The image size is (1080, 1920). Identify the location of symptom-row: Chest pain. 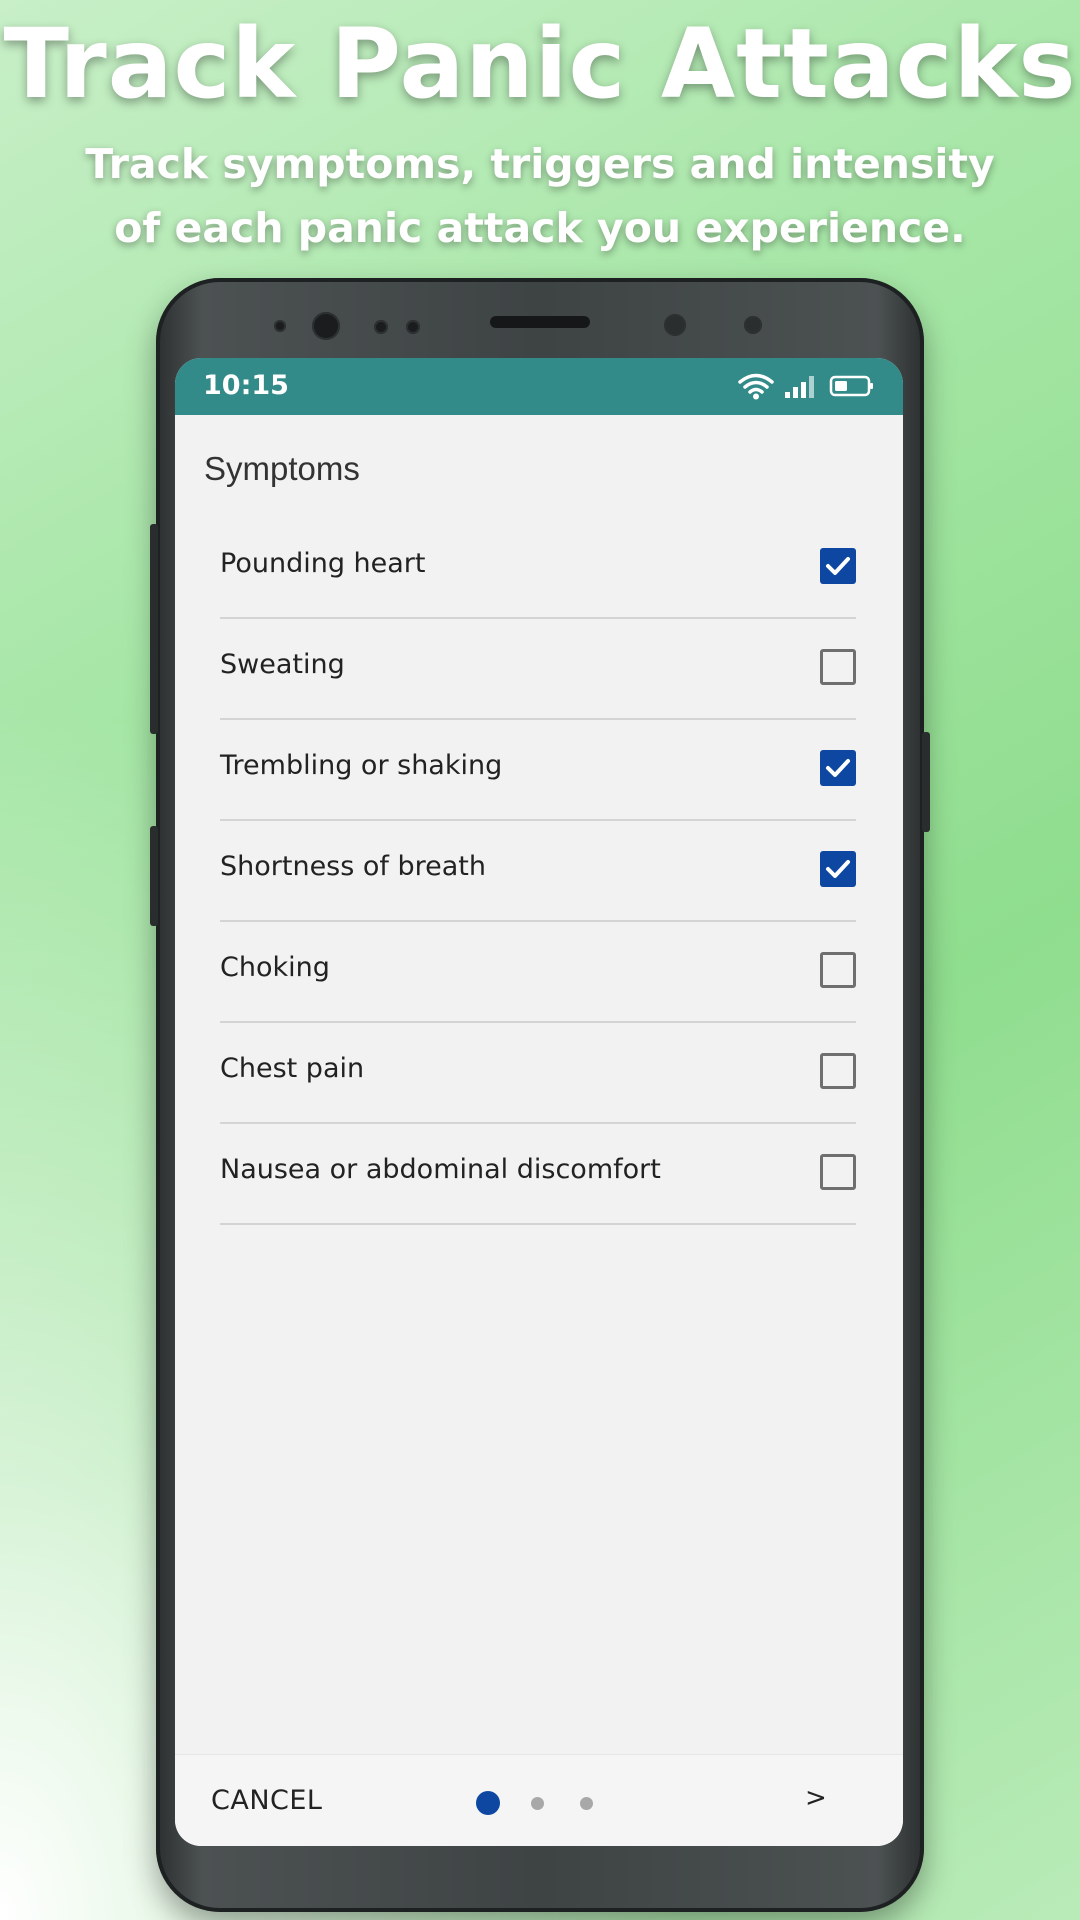
(538, 1073).